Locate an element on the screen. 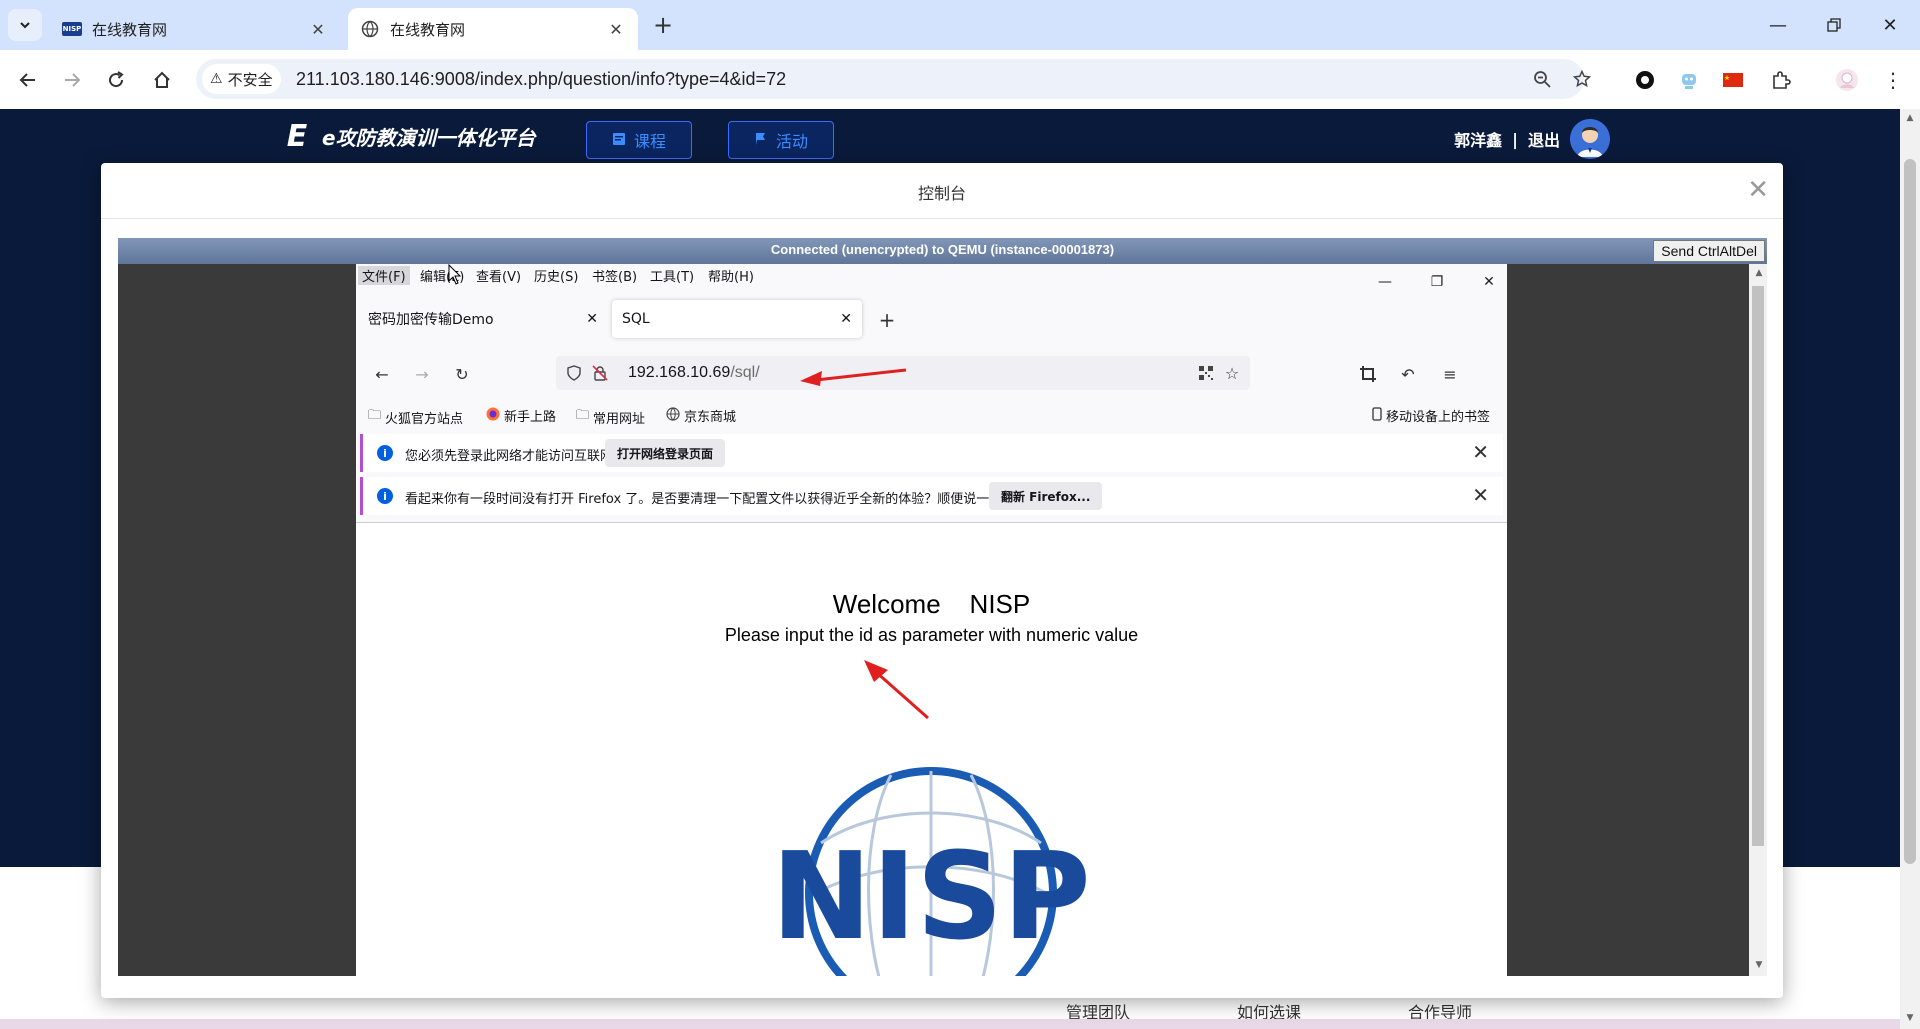 The image size is (1920, 1029). ff-close-button: ✕ is located at coordinates (1489, 282).